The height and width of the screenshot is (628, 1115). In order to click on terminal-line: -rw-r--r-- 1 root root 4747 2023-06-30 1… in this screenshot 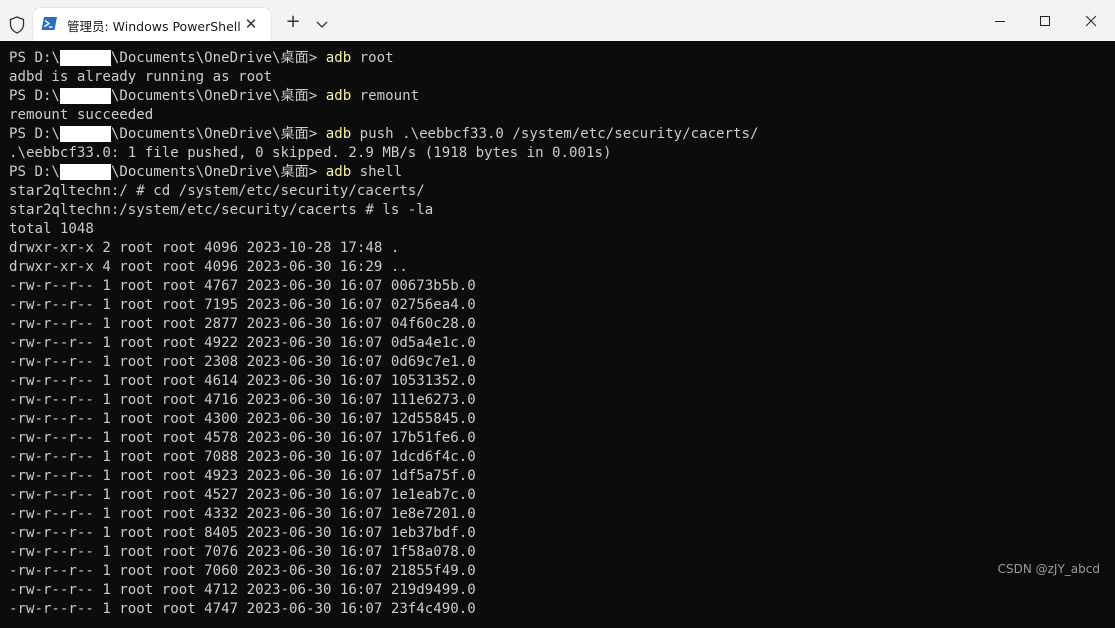, I will do `click(242, 609)`.